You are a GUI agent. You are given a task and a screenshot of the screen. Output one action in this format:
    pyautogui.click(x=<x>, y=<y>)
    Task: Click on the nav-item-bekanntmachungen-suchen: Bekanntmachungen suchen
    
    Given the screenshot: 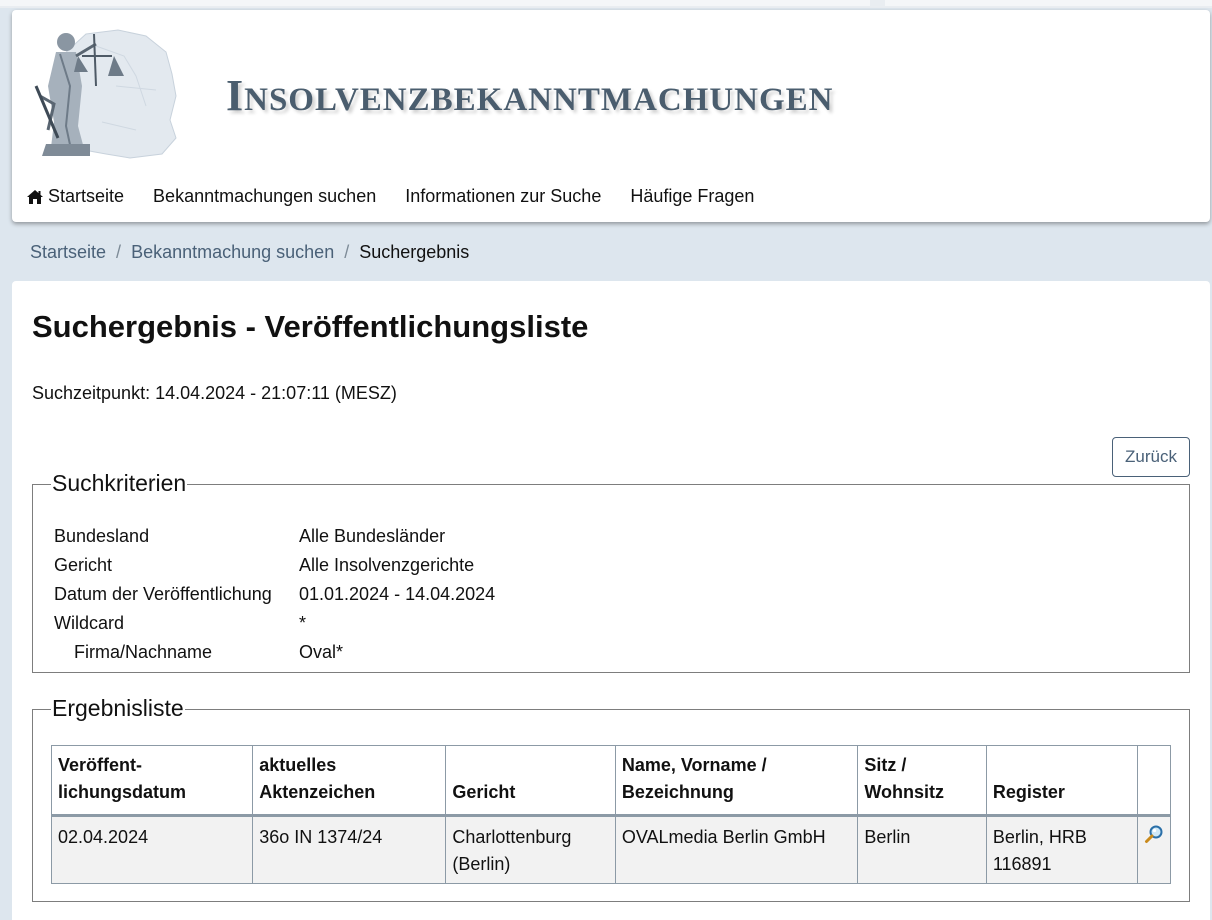 What is the action you would take?
    pyautogui.click(x=264, y=196)
    